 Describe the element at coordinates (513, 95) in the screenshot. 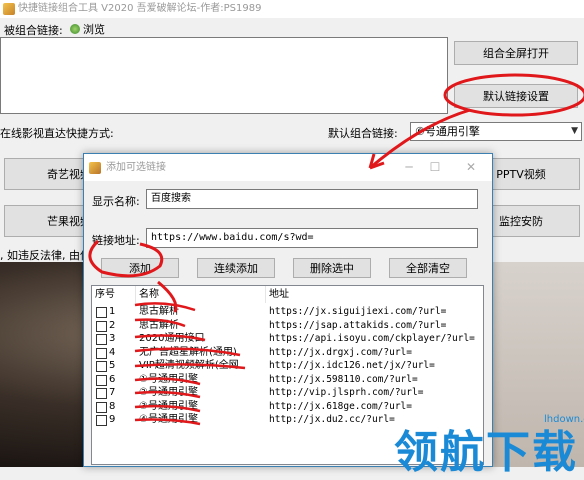

I see `annotation-circle-settings` at that location.